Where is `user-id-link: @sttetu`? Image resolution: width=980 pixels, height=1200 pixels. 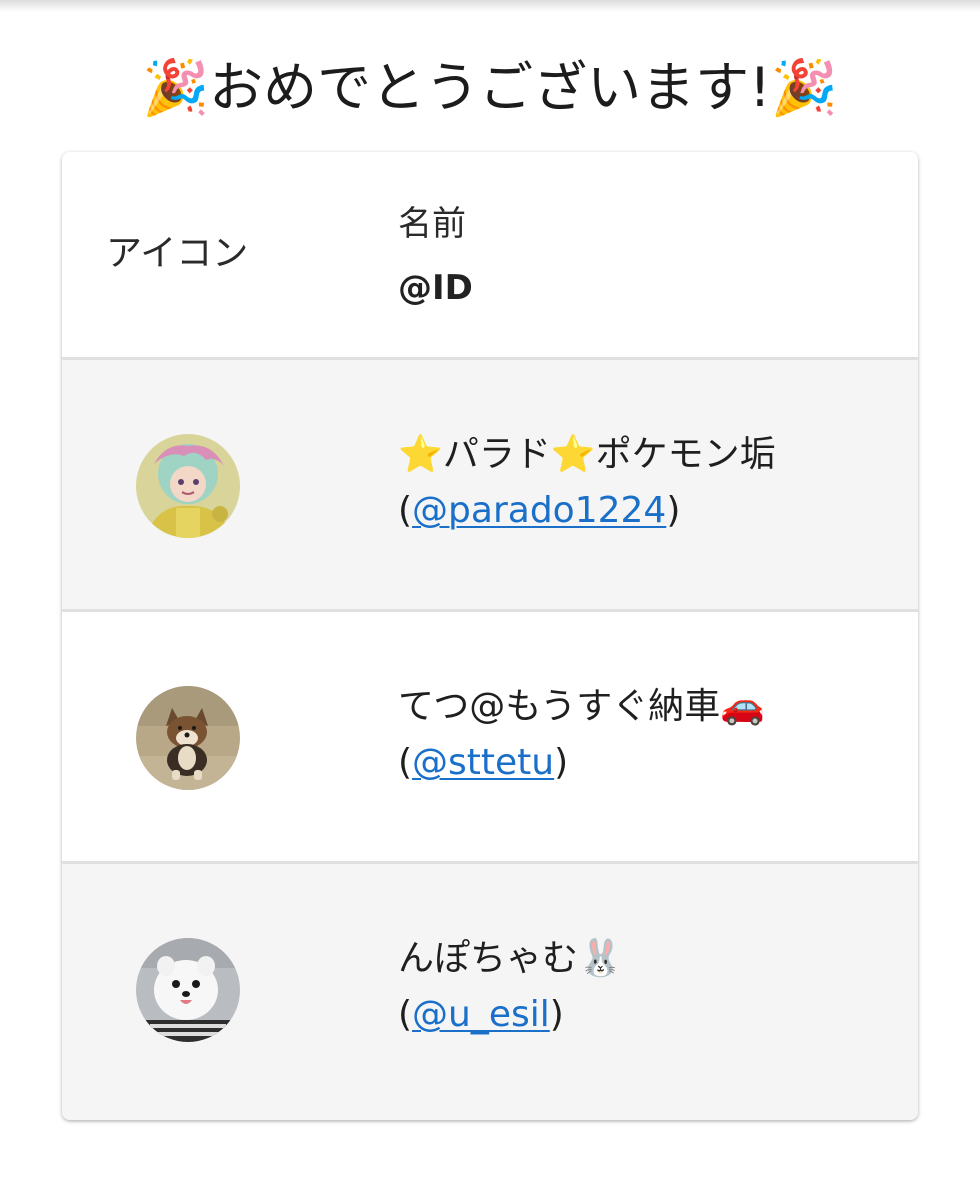 user-id-link: @sttetu is located at coordinates (483, 762).